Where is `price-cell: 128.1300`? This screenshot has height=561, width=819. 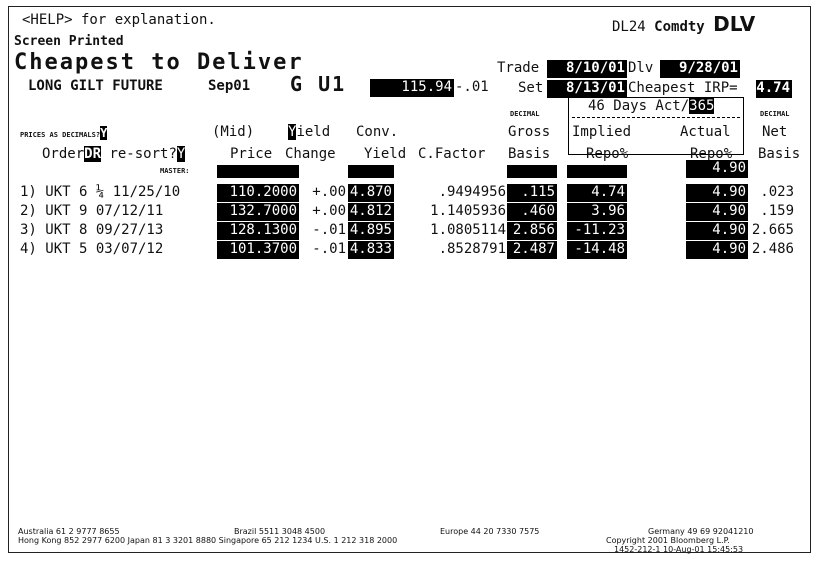
price-cell: 128.1300 is located at coordinates (258, 231).